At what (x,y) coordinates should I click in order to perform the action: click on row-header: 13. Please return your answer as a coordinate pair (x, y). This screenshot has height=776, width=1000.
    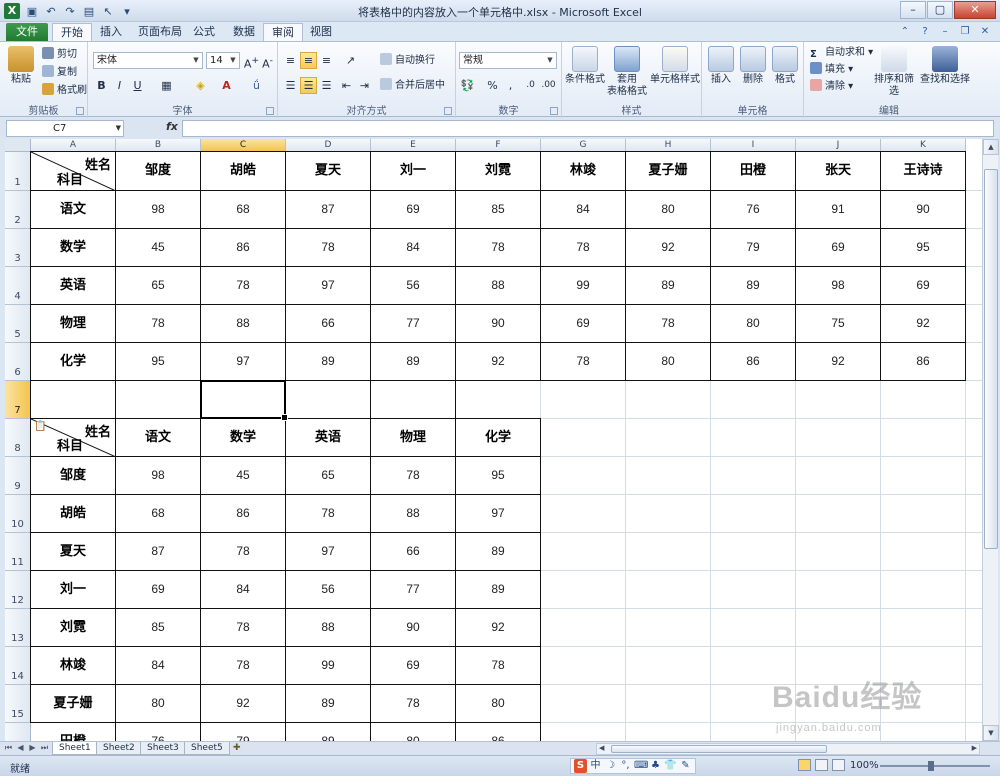
    Looking at the image, I should click on (18, 628).